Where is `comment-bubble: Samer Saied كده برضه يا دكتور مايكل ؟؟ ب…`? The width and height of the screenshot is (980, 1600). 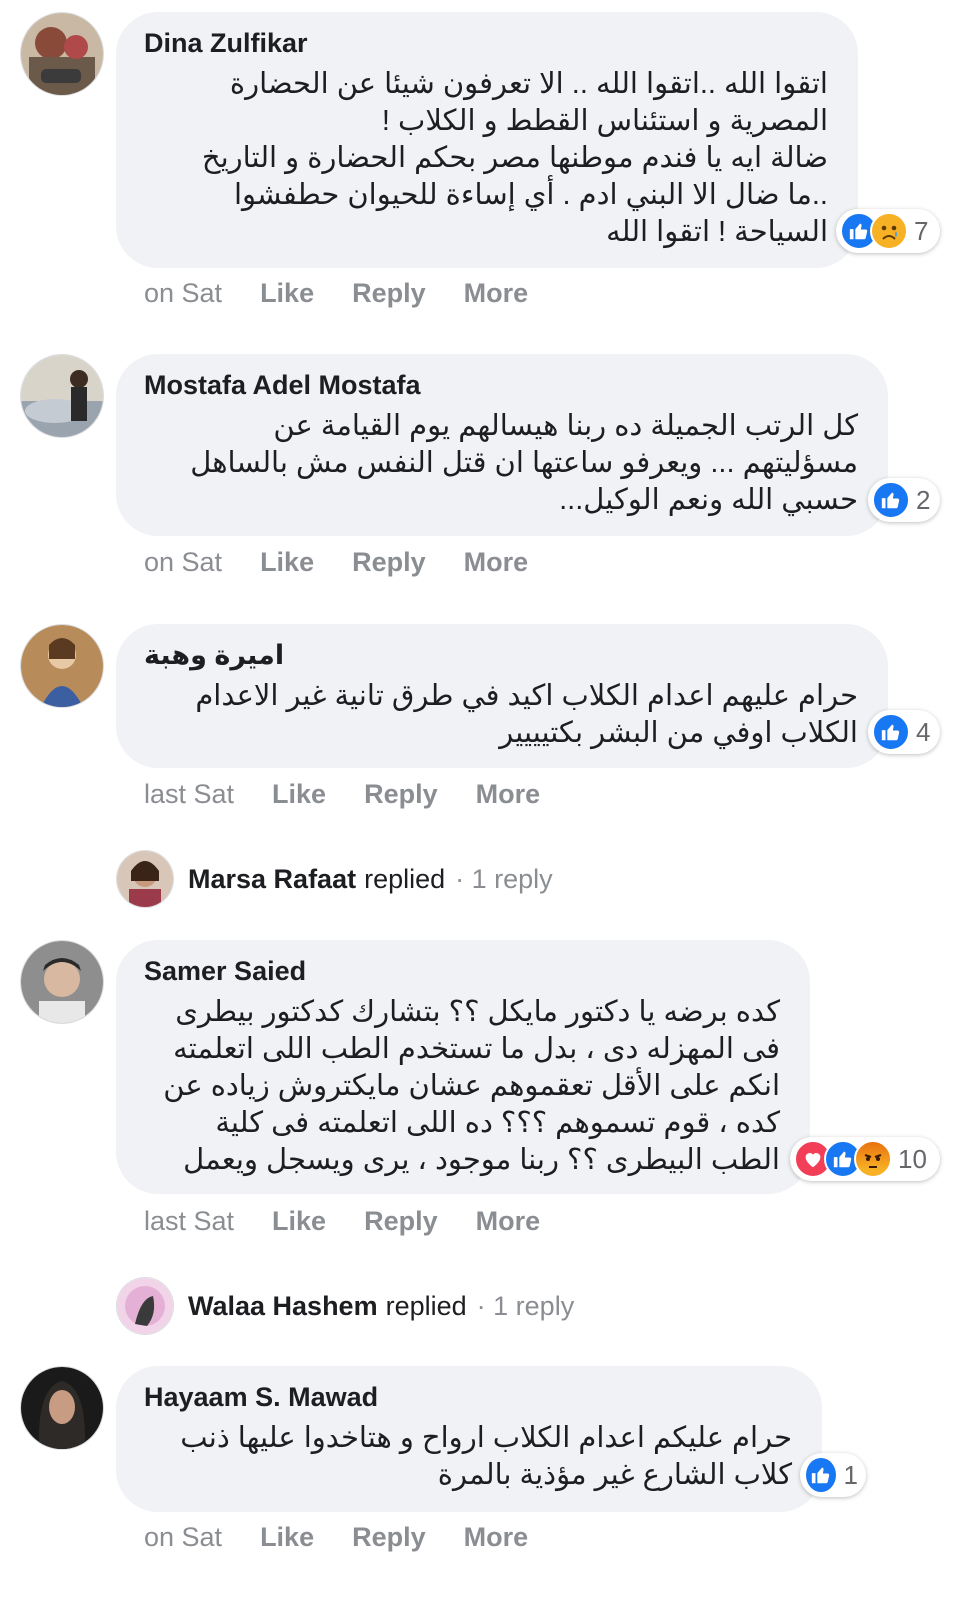
comment-bubble: Samer Saied كده برضه يا دكتور مايكل ؟؟ ب… is located at coordinates (463, 1067).